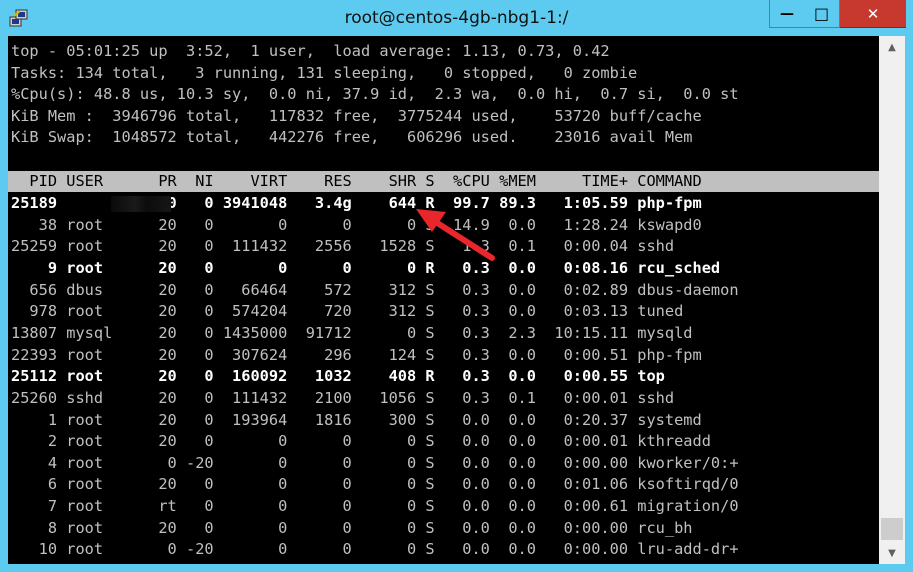 This screenshot has height=572, width=913. Describe the element at coordinates (892, 529) in the screenshot. I see `scrollbar-thumb` at that location.